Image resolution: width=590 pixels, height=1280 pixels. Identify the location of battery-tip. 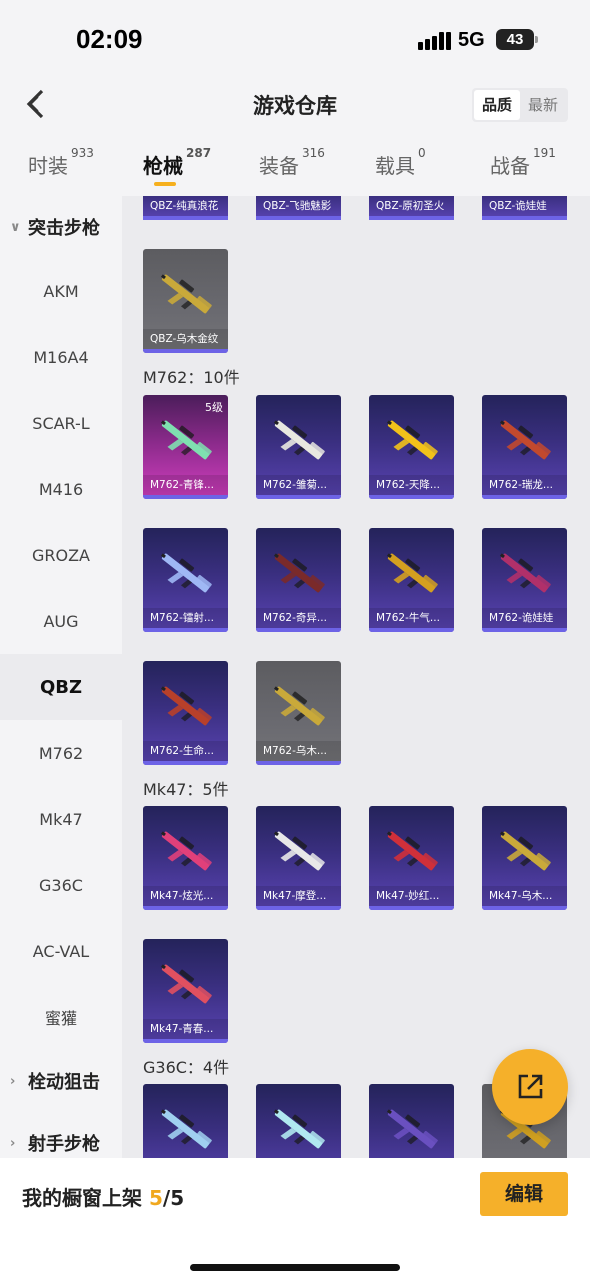
(536, 39).